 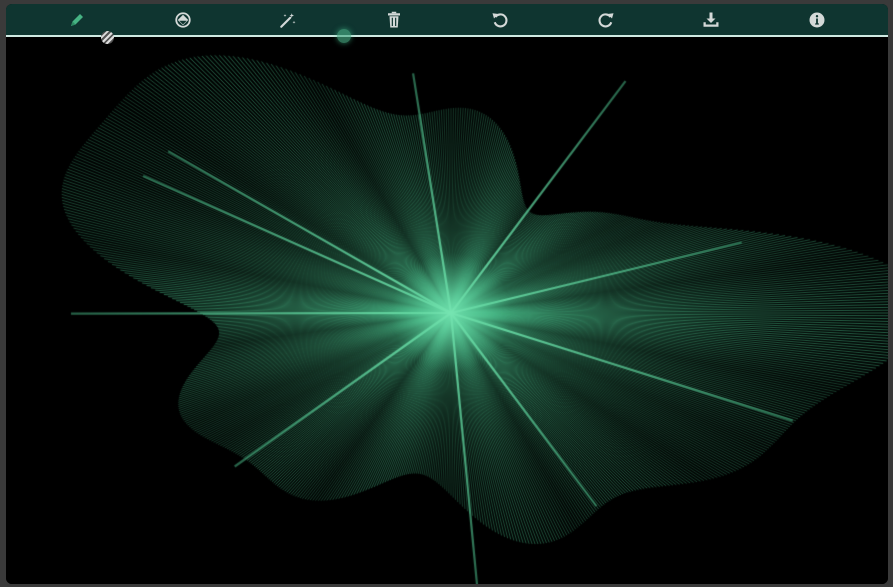 I want to click on download-icon, so click(x=711, y=19).